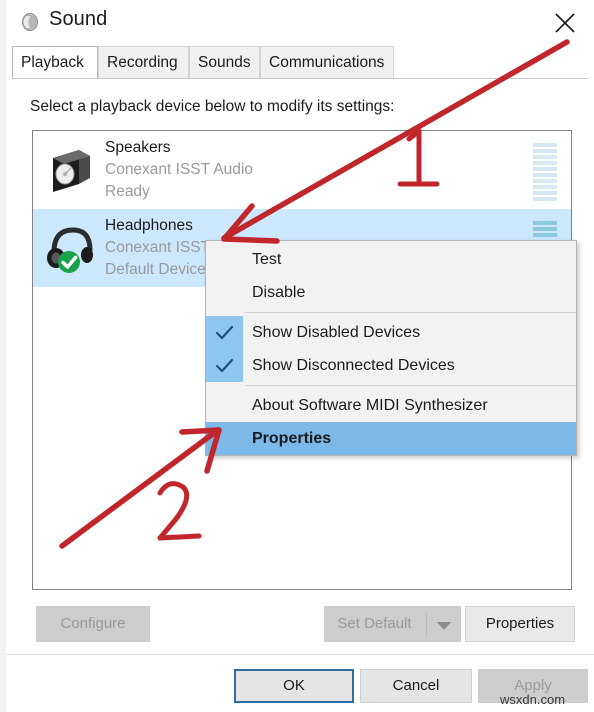 The image size is (594, 712). What do you see at coordinates (294, 686) in the screenshot?
I see `ok-button: OK` at bounding box center [294, 686].